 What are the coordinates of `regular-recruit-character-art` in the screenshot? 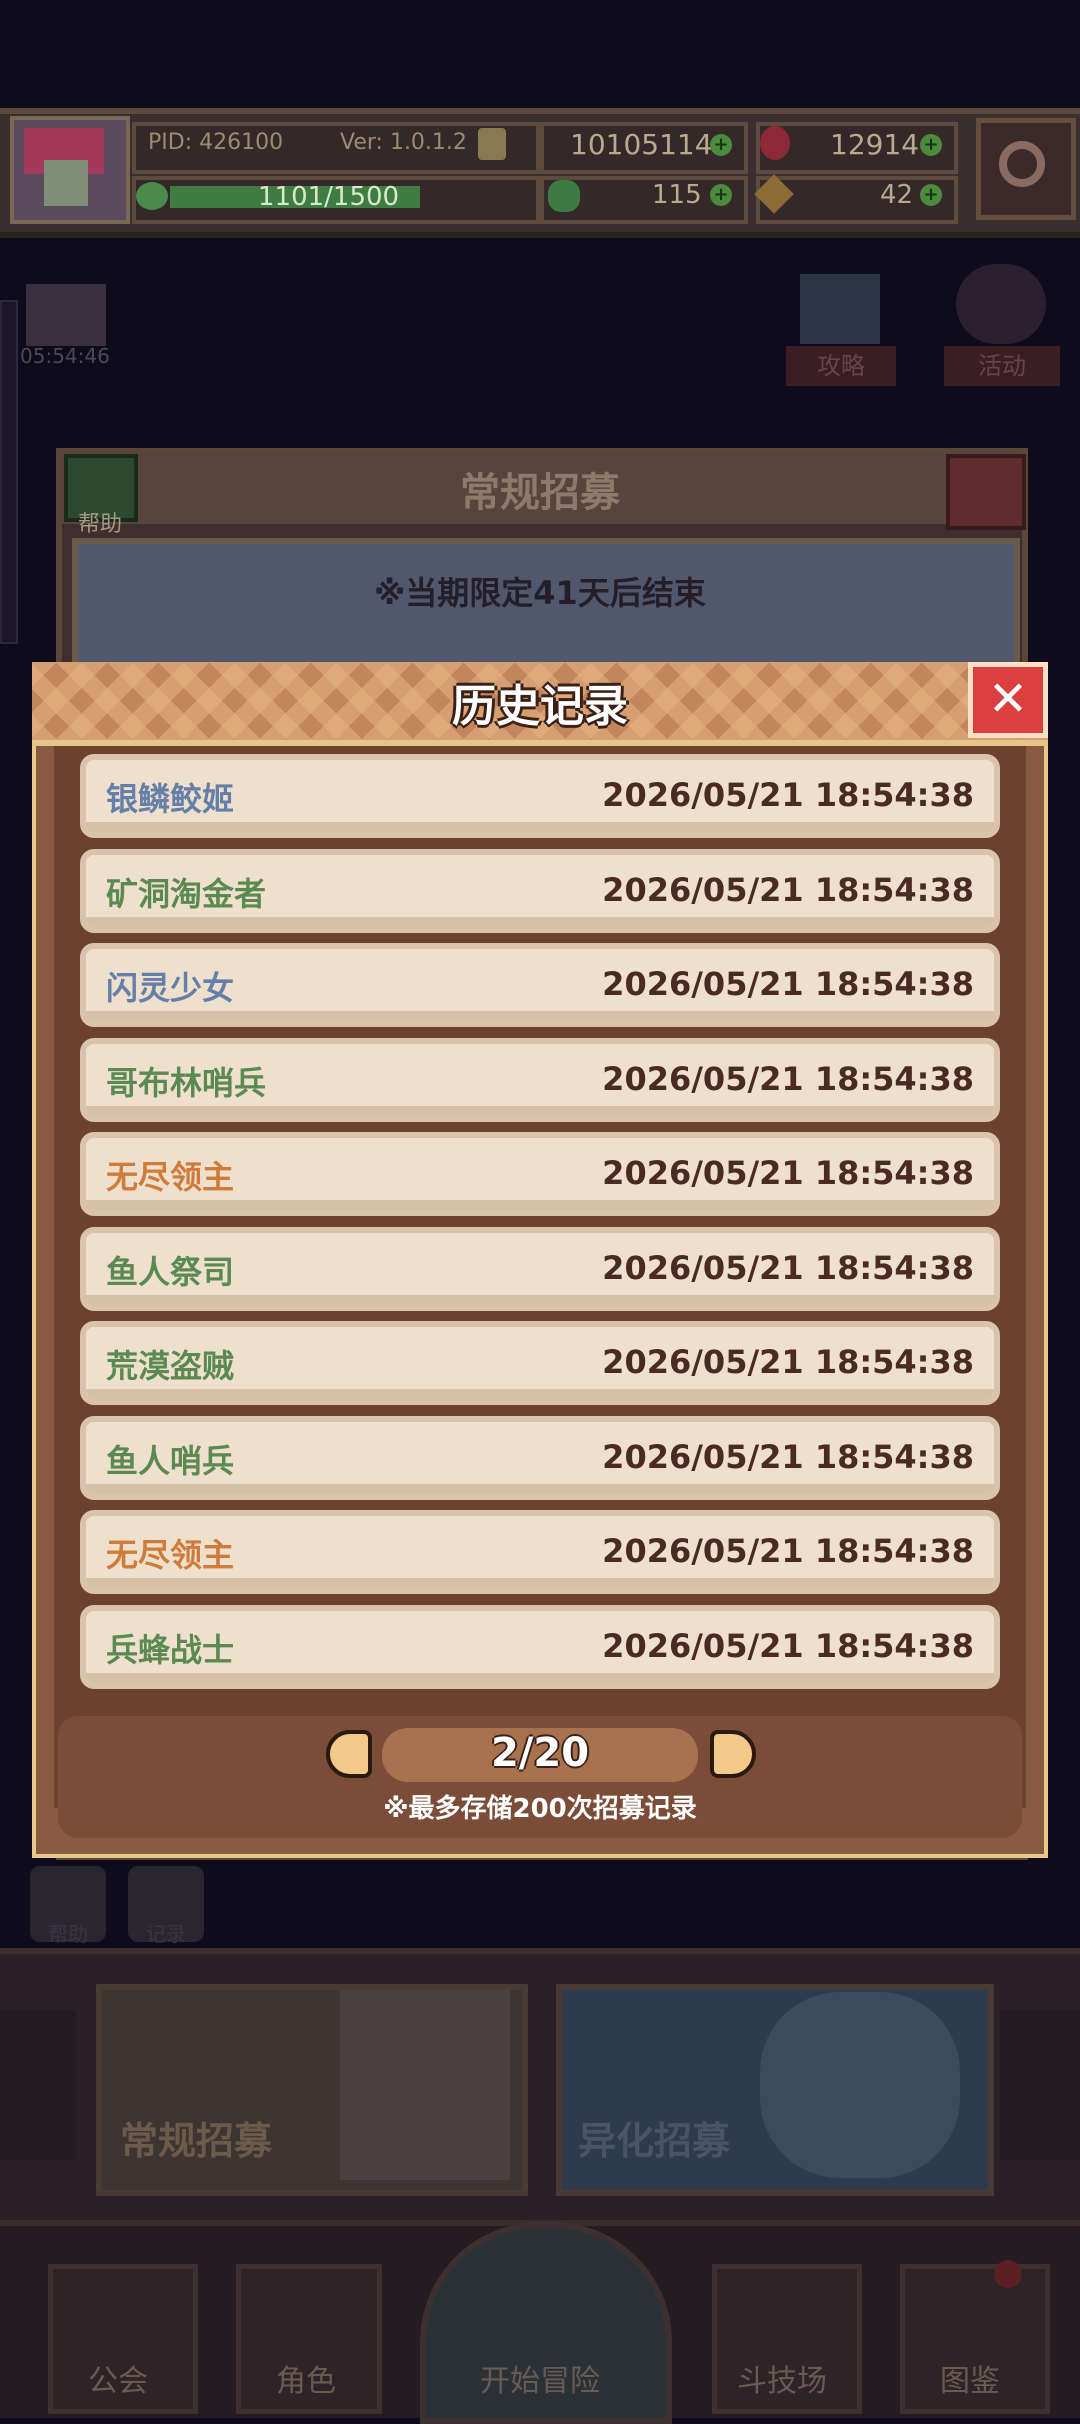 It's located at (425, 2085).